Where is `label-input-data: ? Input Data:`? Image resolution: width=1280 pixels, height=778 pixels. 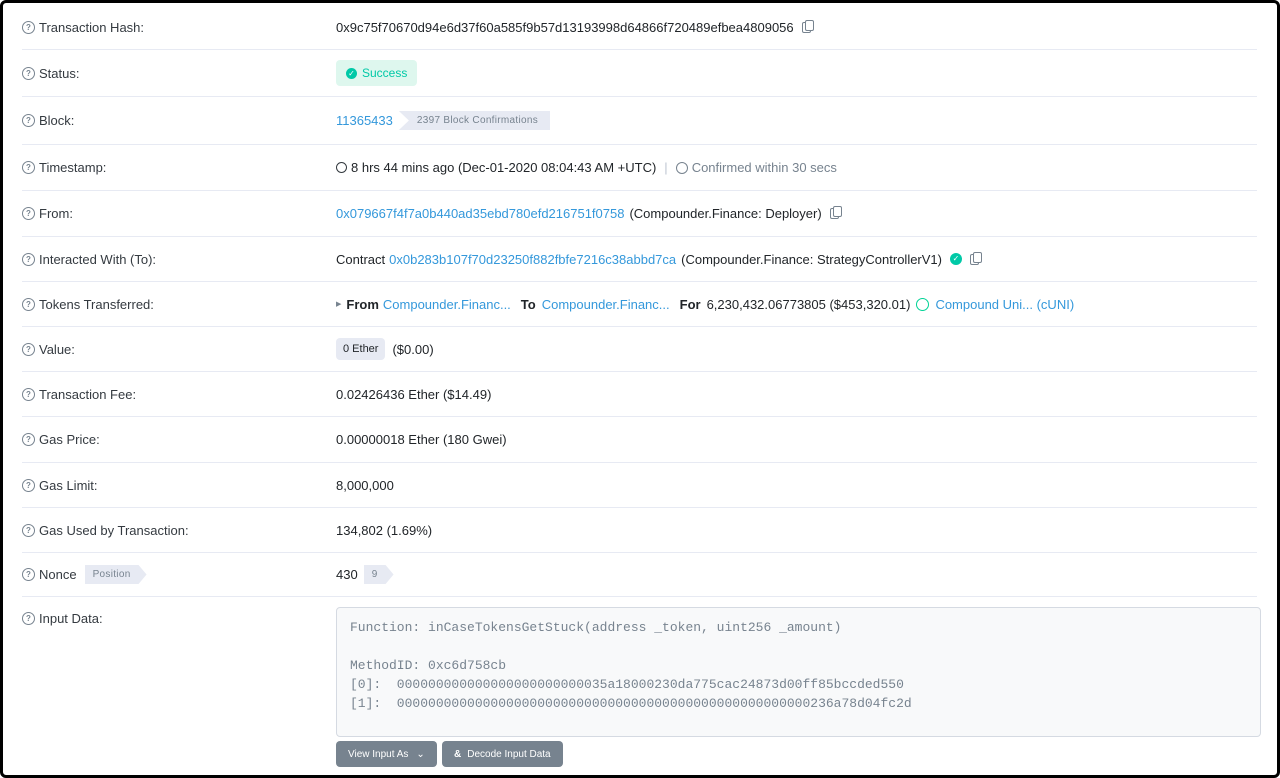
label-input-data: ? Input Data: is located at coordinates (172, 618).